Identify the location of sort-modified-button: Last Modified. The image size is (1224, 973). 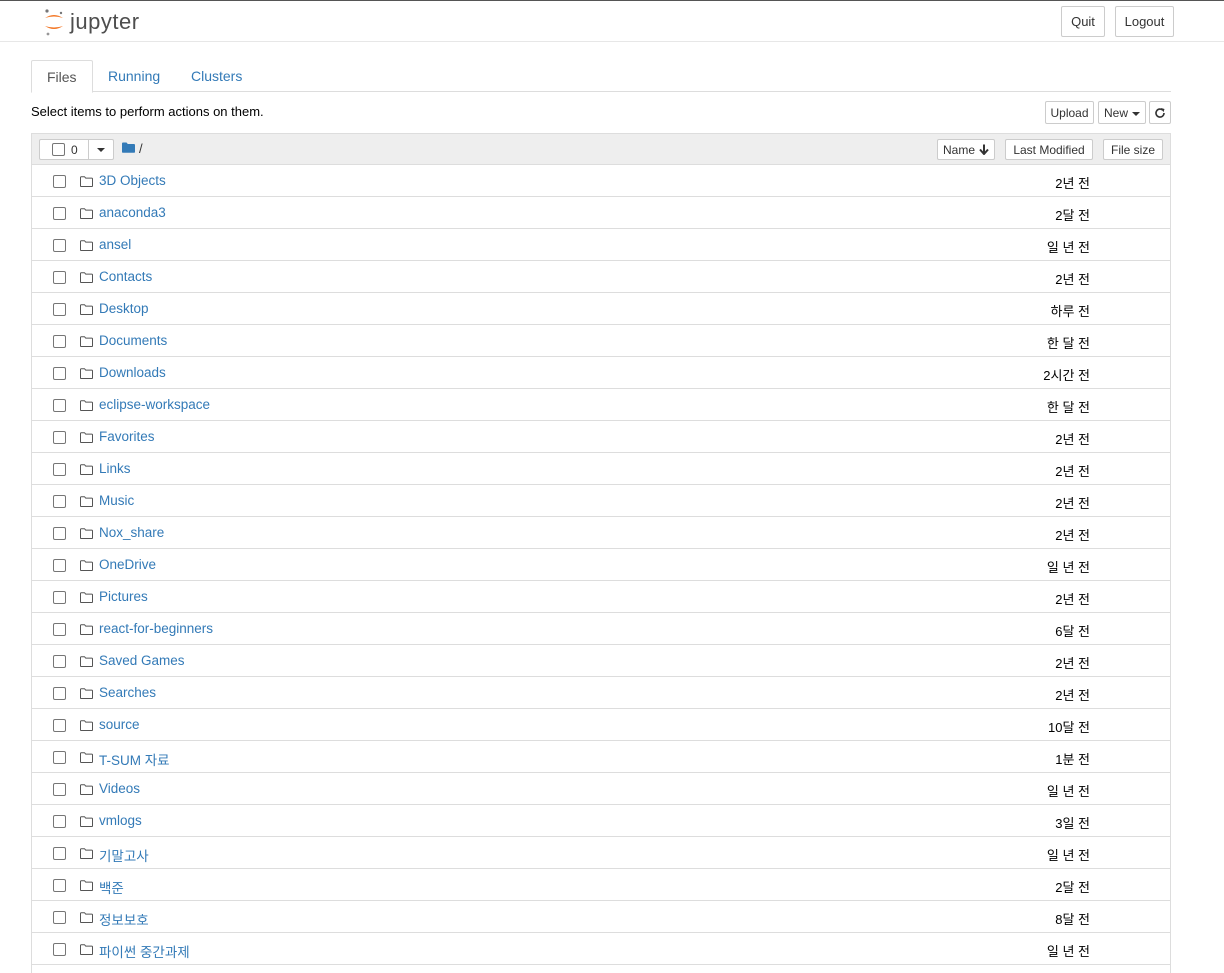
(1049, 149).